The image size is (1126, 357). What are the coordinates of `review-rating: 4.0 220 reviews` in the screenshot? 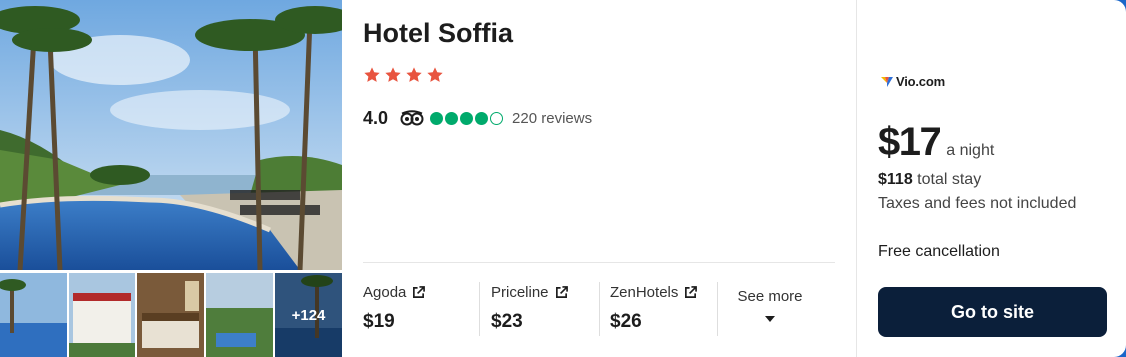 It's located at (477, 118).